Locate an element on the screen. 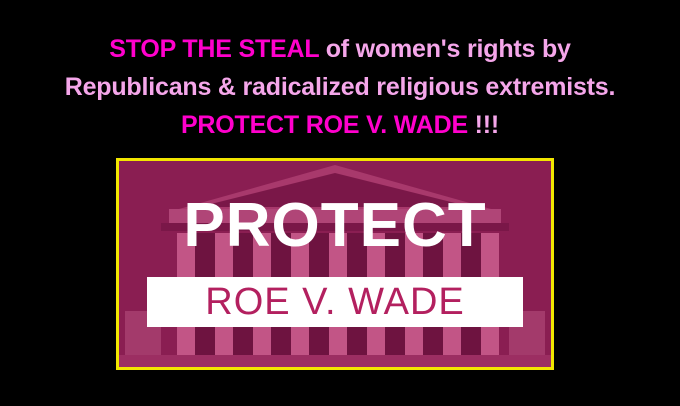  protect-roe-text: PROTECT ROE V. WADE is located at coordinates (324, 125).